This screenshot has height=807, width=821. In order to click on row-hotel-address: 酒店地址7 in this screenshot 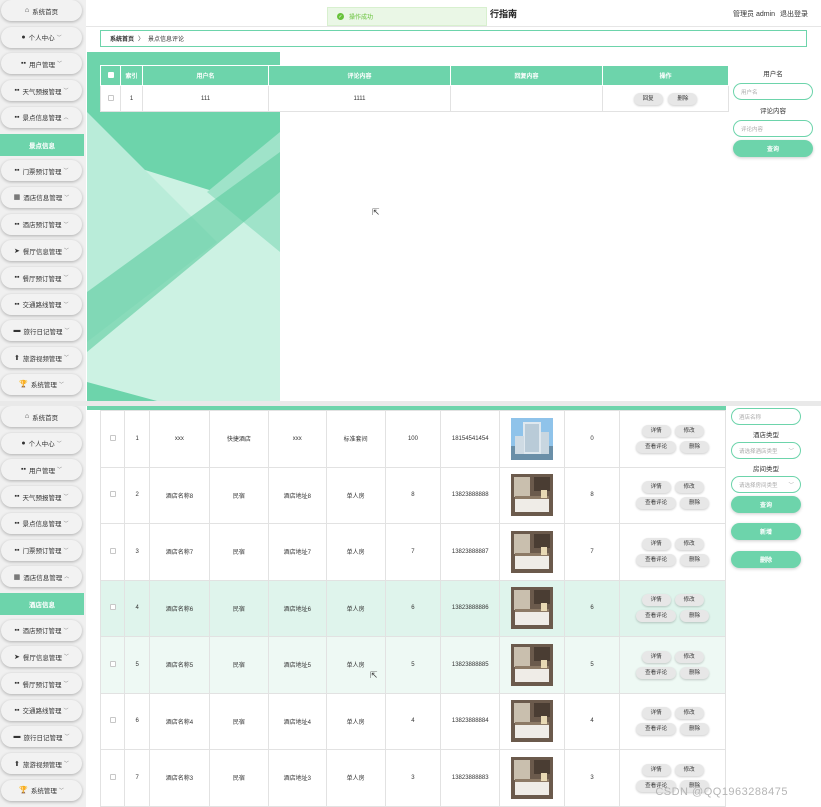, I will do `click(297, 552)`.